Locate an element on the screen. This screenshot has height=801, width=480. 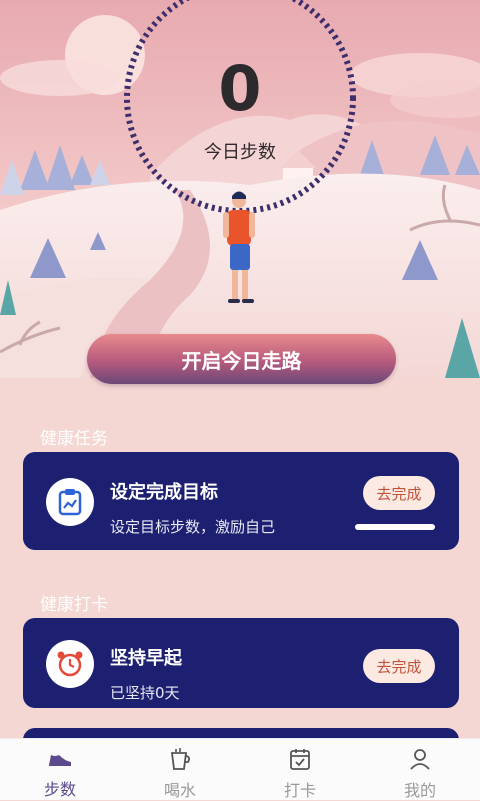
shoe-icon is located at coordinates (60, 758).